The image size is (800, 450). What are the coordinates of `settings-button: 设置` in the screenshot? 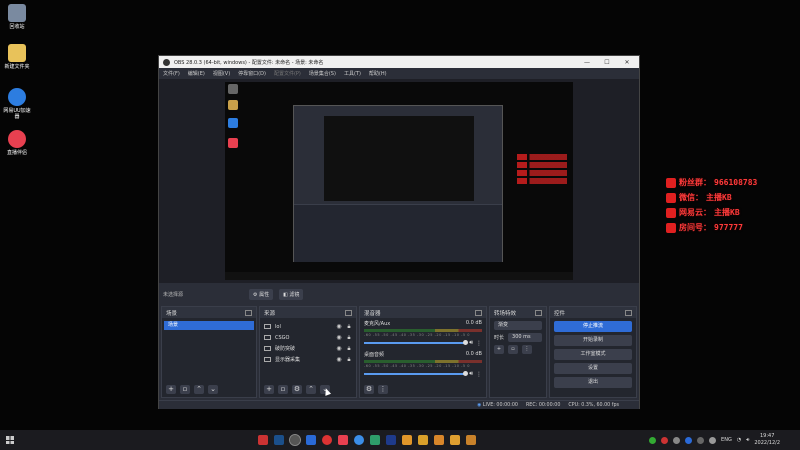 It's located at (593, 368).